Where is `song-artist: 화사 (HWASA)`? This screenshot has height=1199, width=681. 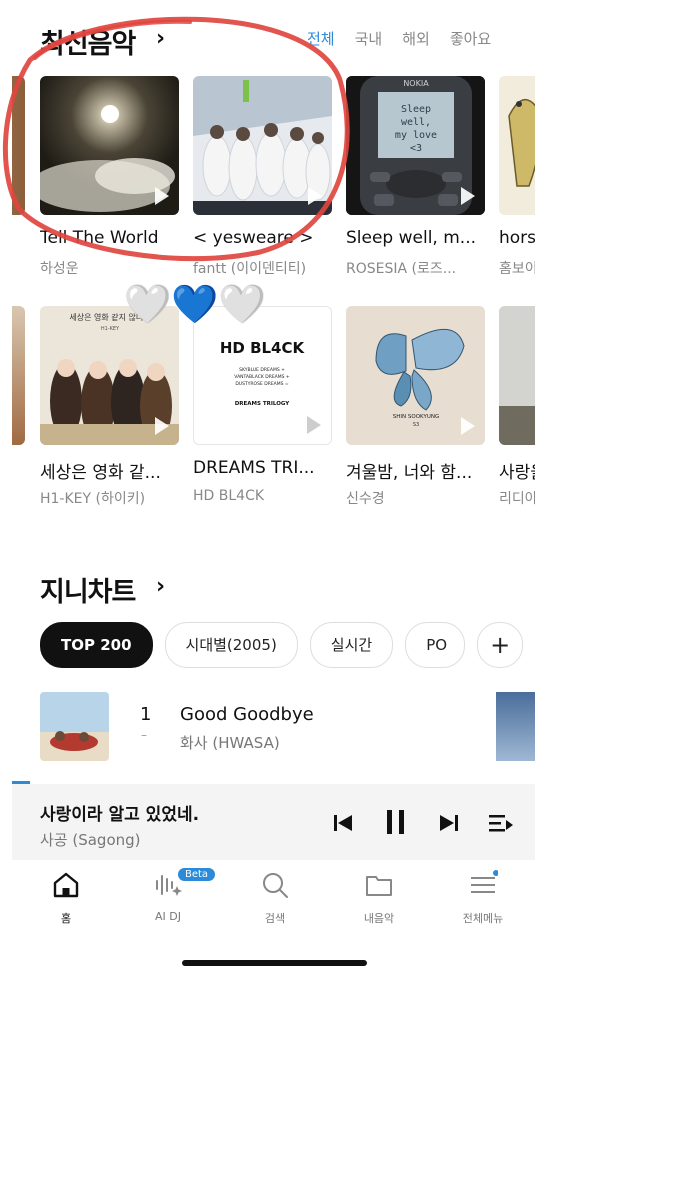
song-artist: 화사 (HWASA) is located at coordinates (230, 743).